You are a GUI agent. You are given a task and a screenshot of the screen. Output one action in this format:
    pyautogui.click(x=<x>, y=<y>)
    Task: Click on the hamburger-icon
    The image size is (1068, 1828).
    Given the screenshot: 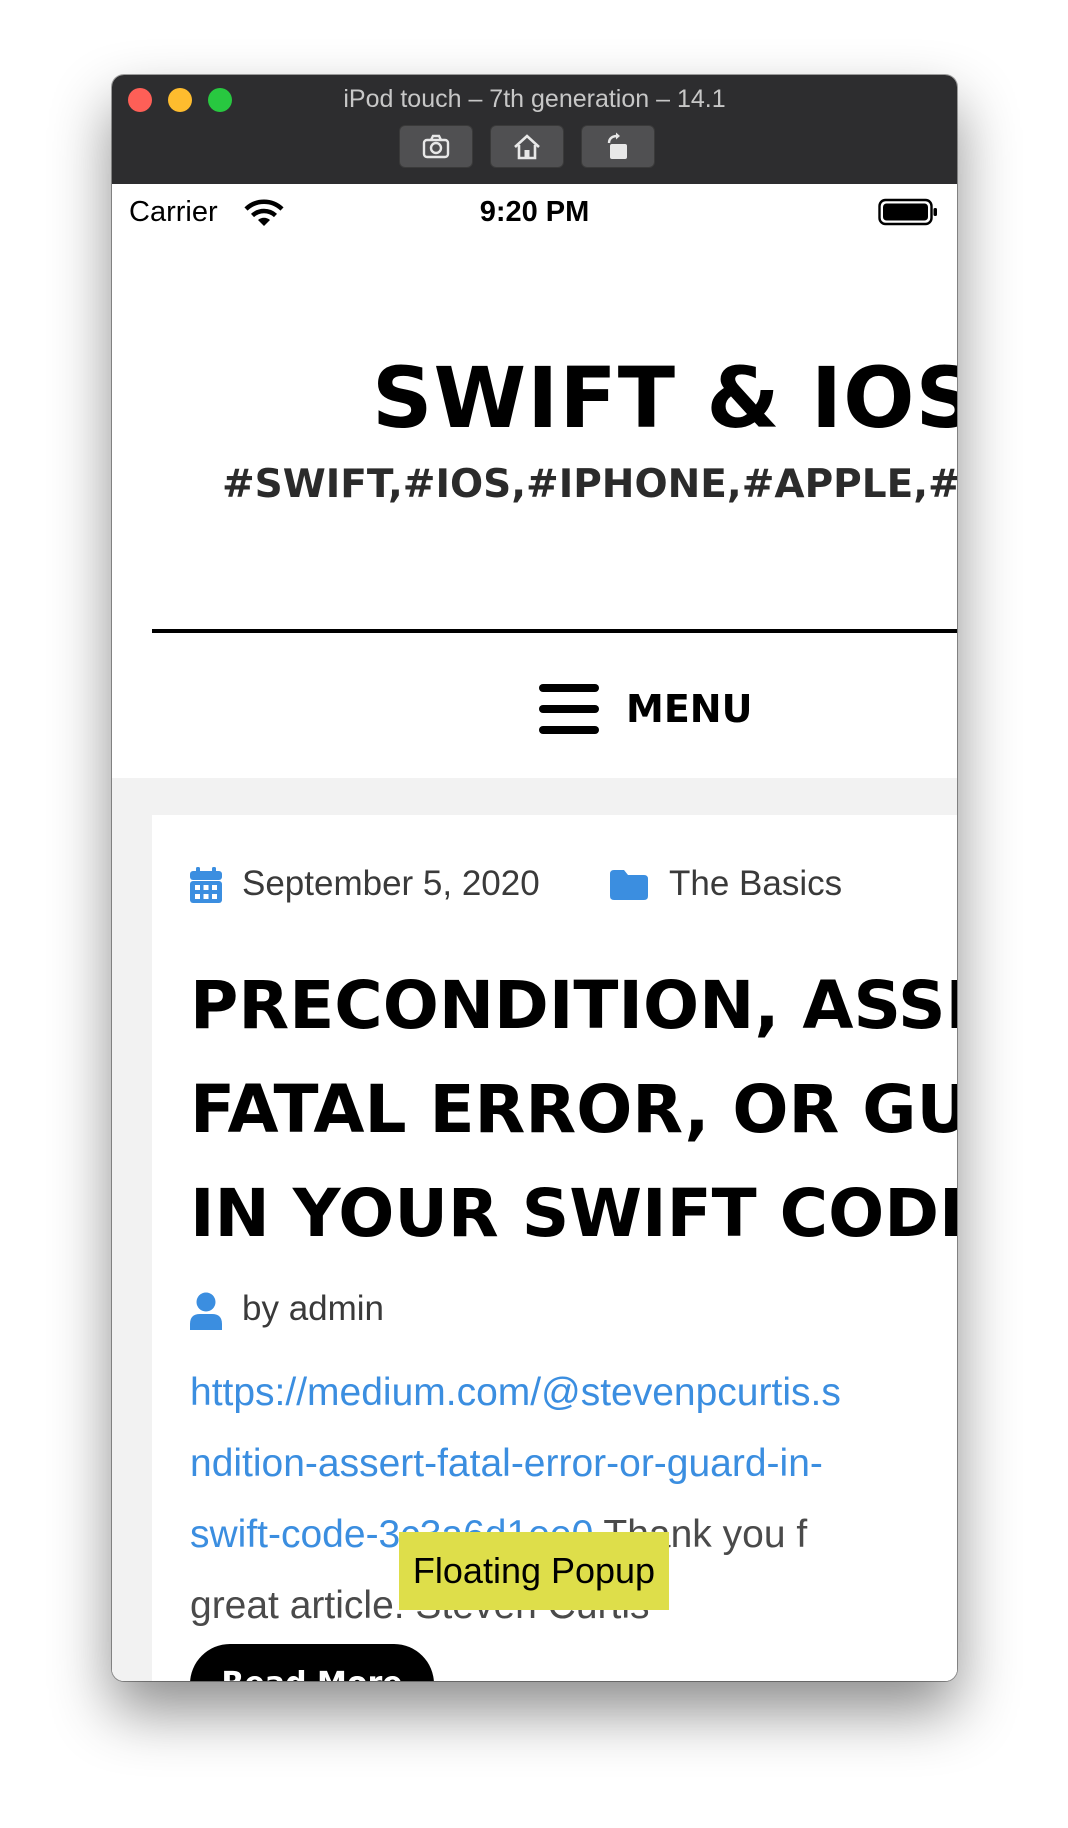 What is the action you would take?
    pyautogui.click(x=569, y=709)
    